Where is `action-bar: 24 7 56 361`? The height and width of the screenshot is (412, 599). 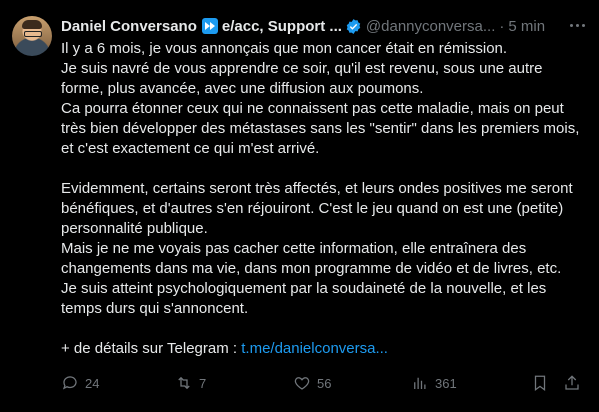
action-bar: 24 7 56 361 is located at coordinates (321, 383).